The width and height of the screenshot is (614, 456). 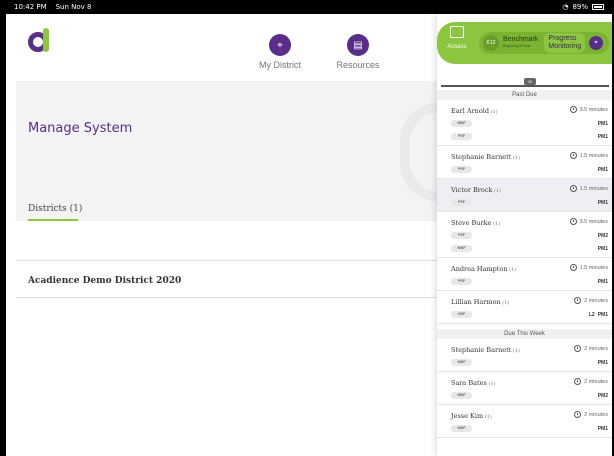 I want to click on student-row: Steve Burke (1) 3.5 minutes PSF PM2 NWF PM1, so click(x=524, y=235).